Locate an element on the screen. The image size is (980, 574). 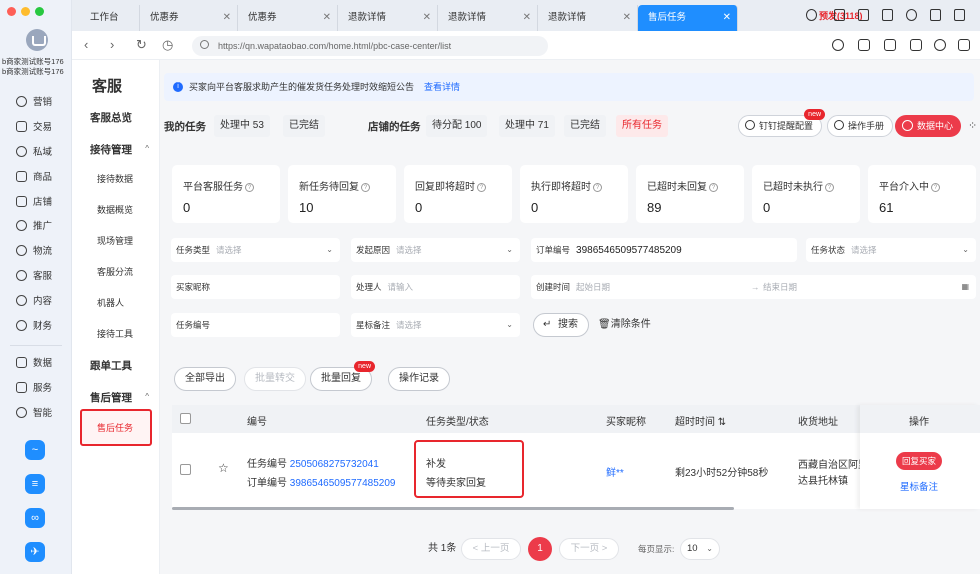
task-status-select: 任务状态 请选择 ⌄ is located at coordinates (891, 250).